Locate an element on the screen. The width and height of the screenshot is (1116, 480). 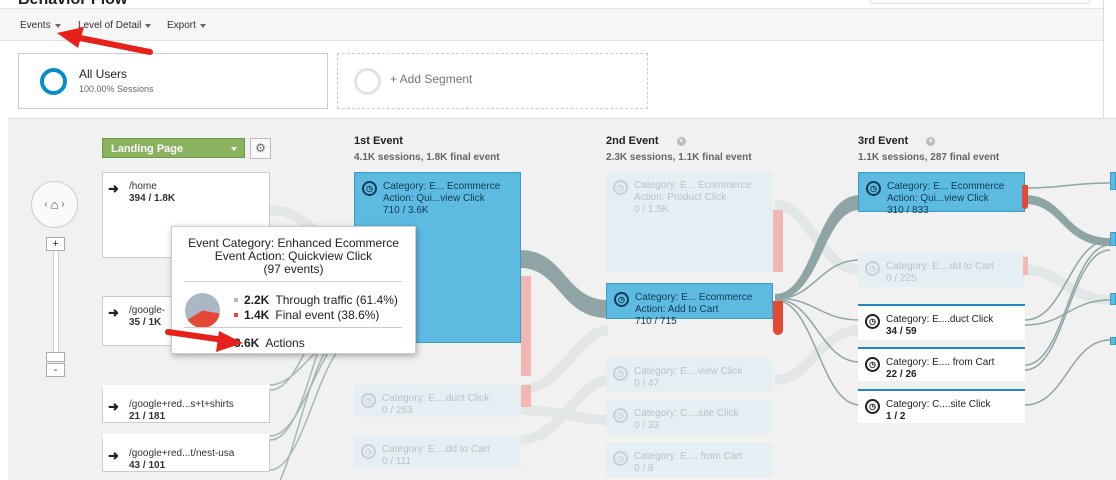
event3-node-remove-from-cart: ◷ Category: E.... from Cart 22 / 26 is located at coordinates (941, 364).